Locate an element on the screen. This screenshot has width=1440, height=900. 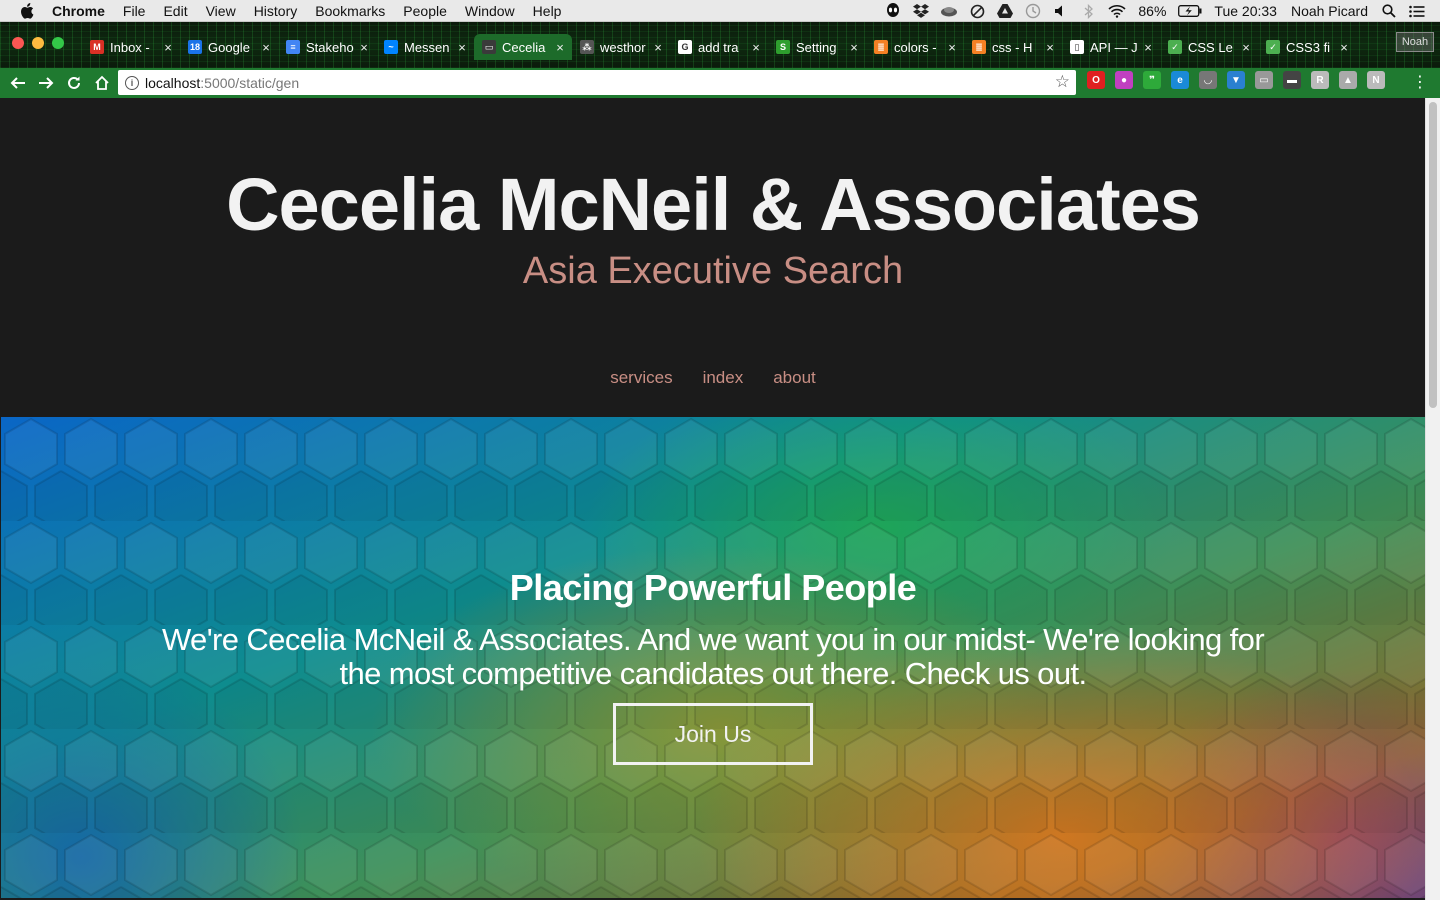
toggle-icon: ▭ is located at coordinates (1264, 80).